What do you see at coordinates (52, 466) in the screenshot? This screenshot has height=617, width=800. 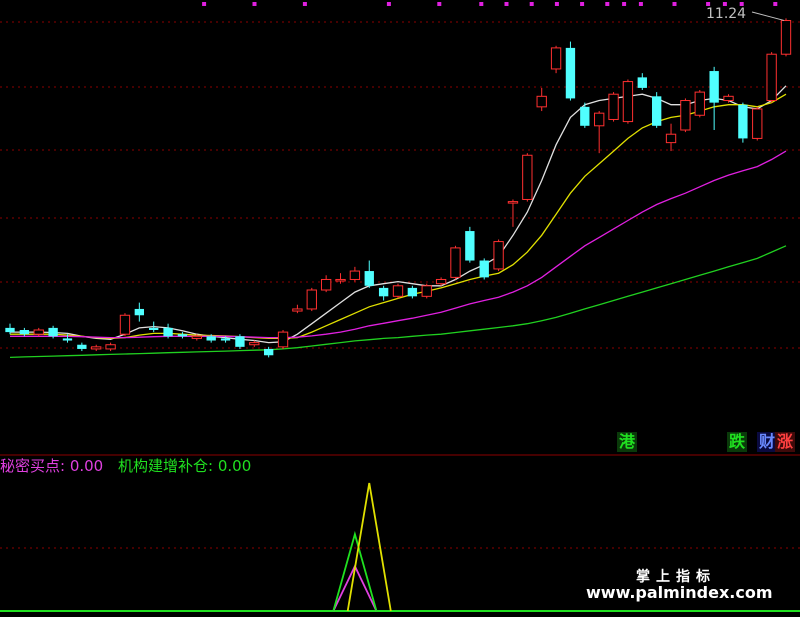 I see `legend-secret-buy: 秘密买点: 0.00` at bounding box center [52, 466].